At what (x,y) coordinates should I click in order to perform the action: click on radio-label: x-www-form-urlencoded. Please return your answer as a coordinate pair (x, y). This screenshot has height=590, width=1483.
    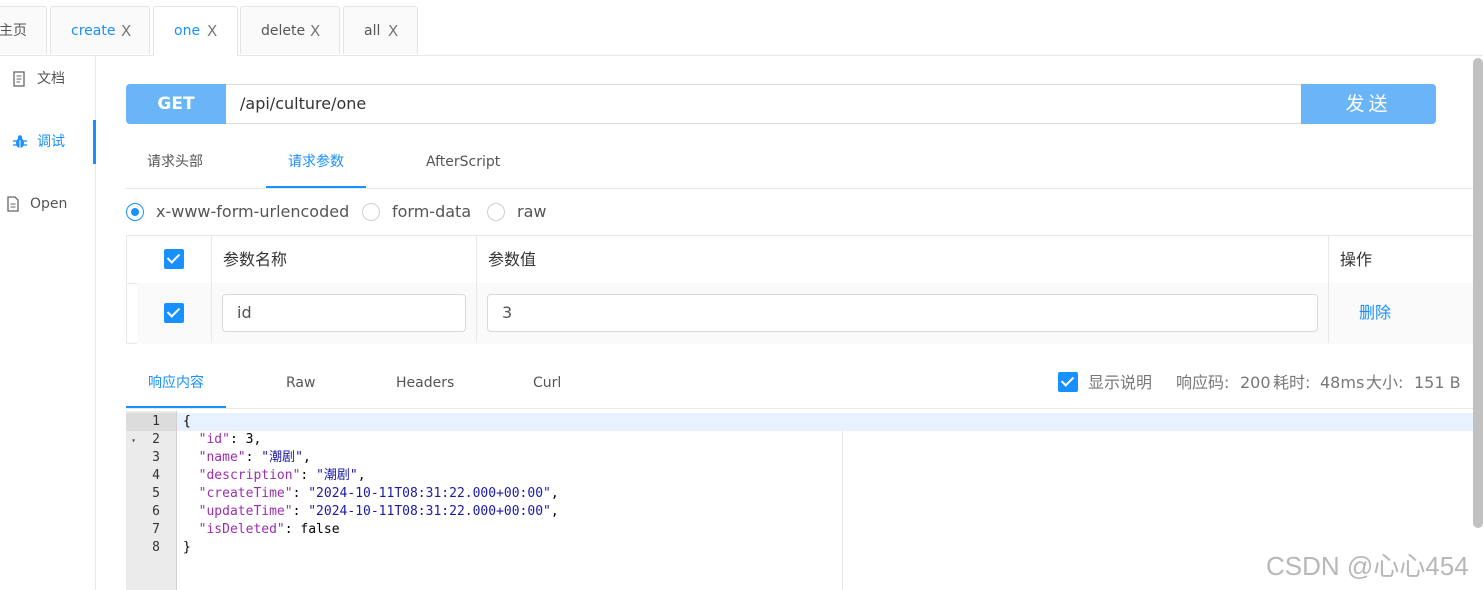
    Looking at the image, I should click on (253, 211).